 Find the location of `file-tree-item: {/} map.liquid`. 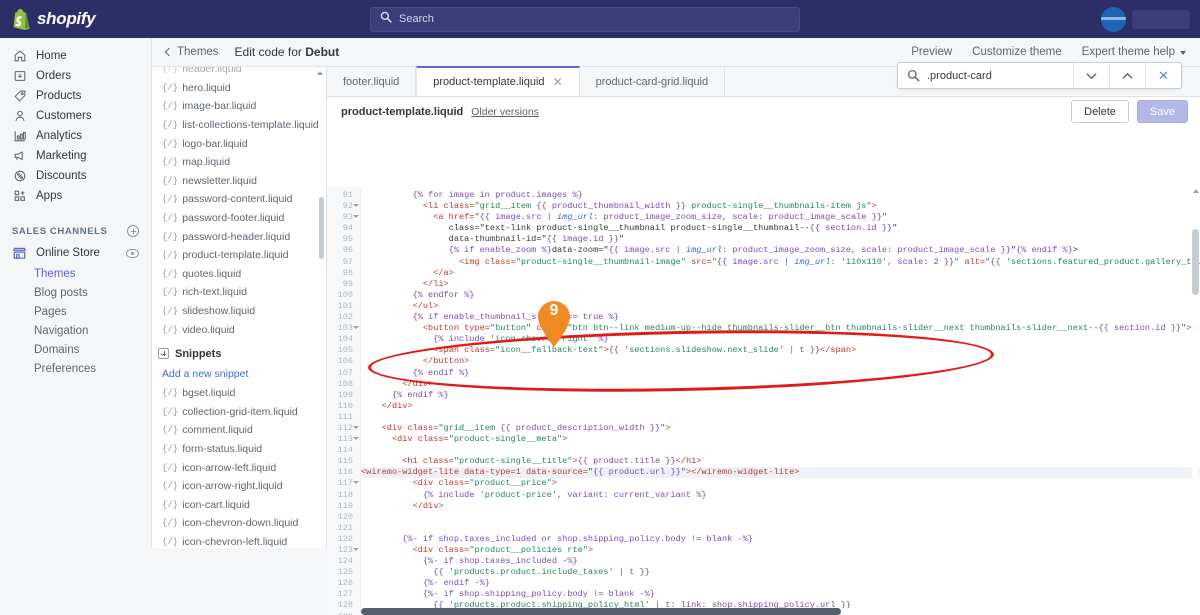

file-tree-item: {/} map.liquid is located at coordinates (239, 162).